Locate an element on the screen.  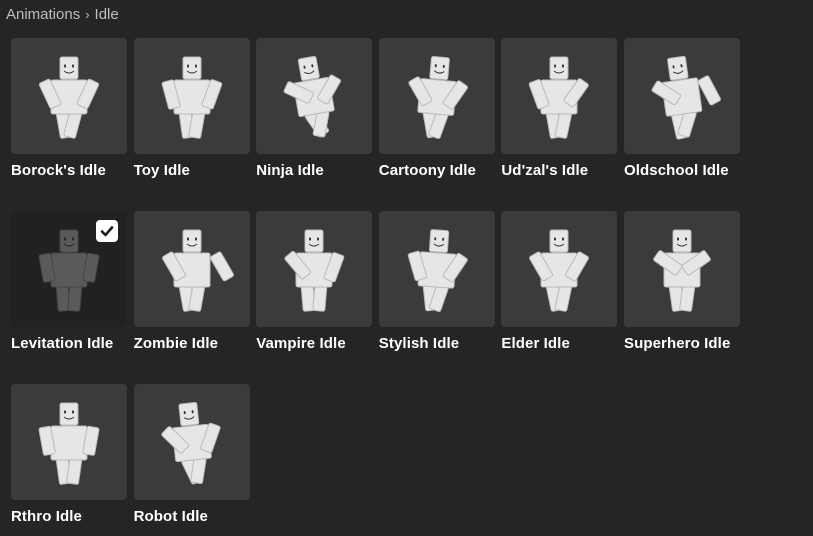
item-tile: Ud'zal's Idle is located at coordinates (559, 124).